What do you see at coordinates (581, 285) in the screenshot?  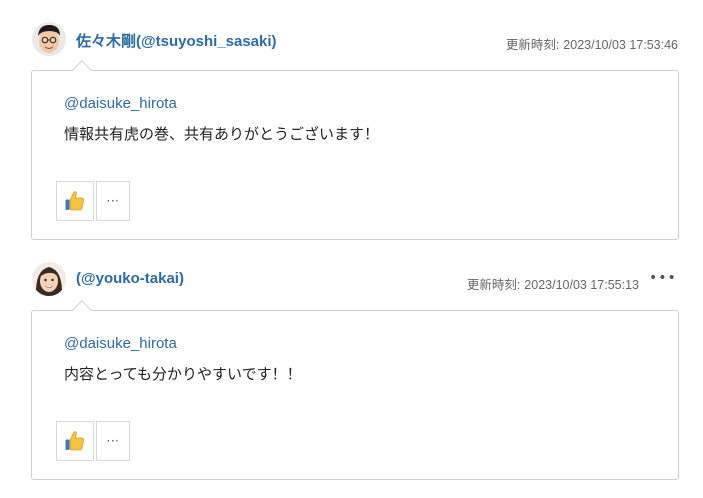 I see `updated-time: 2023/10/03 17:55:13` at bounding box center [581, 285].